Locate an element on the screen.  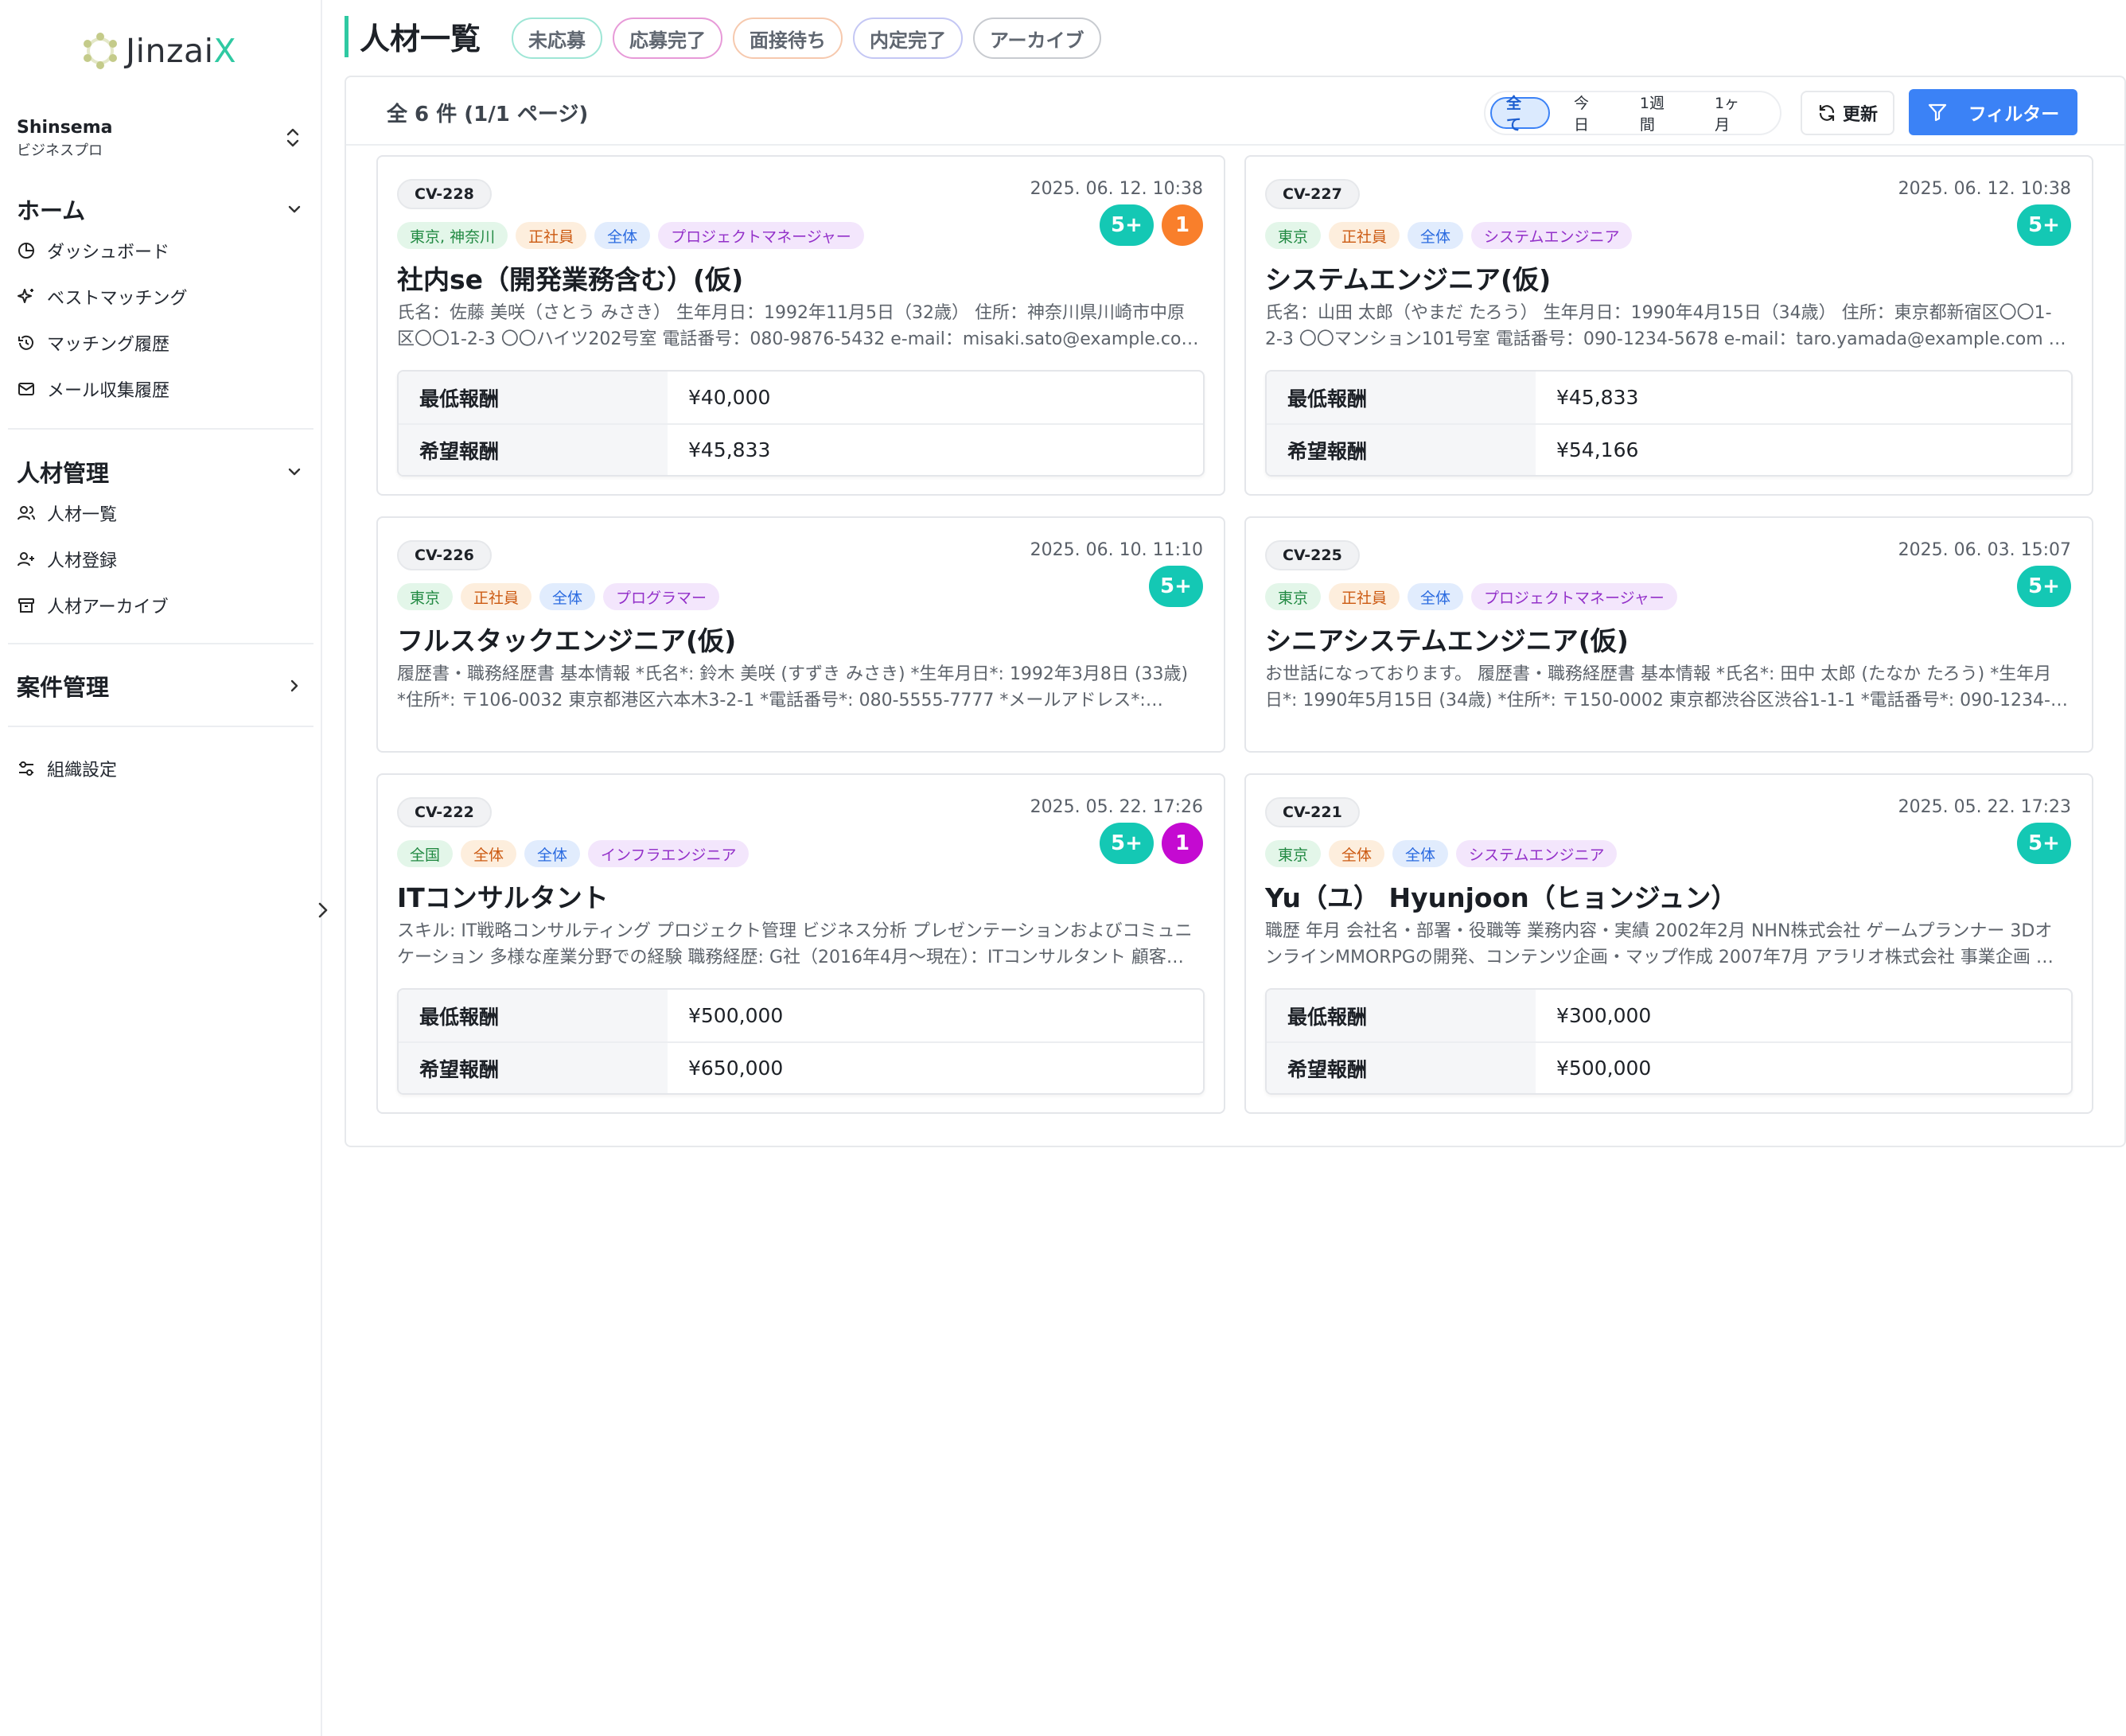
page-title: 人材一覧 is located at coordinates (420, 38).